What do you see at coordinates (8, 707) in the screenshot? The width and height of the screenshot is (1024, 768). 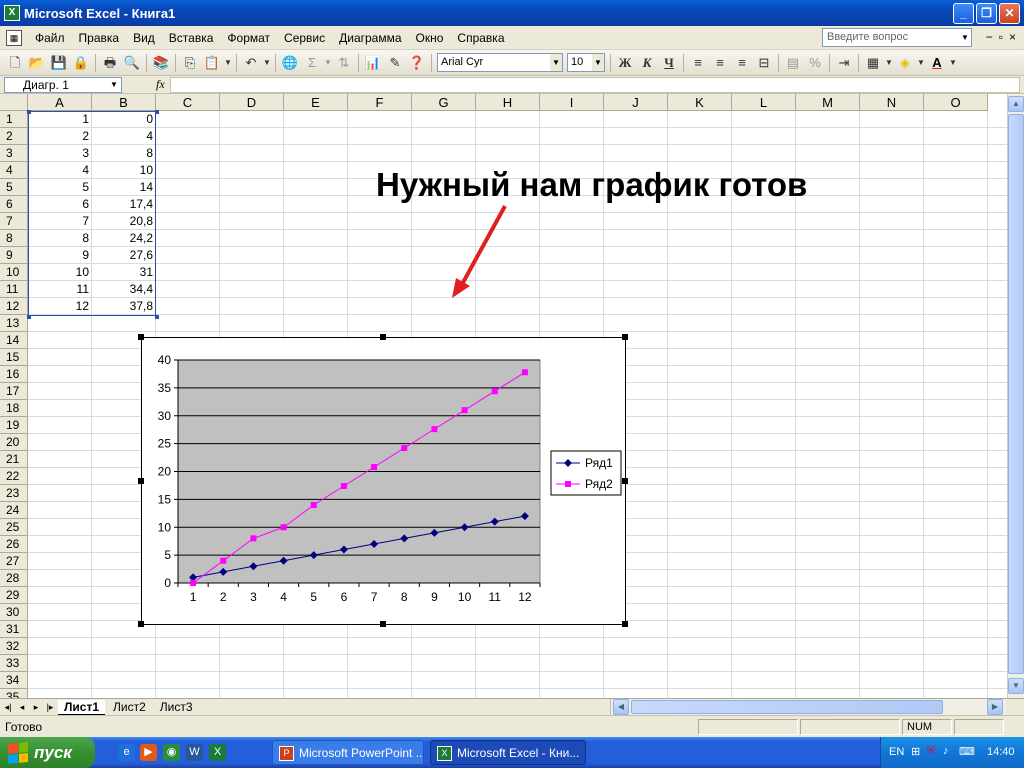 I see `first-sheet-button: ◂|` at bounding box center [8, 707].